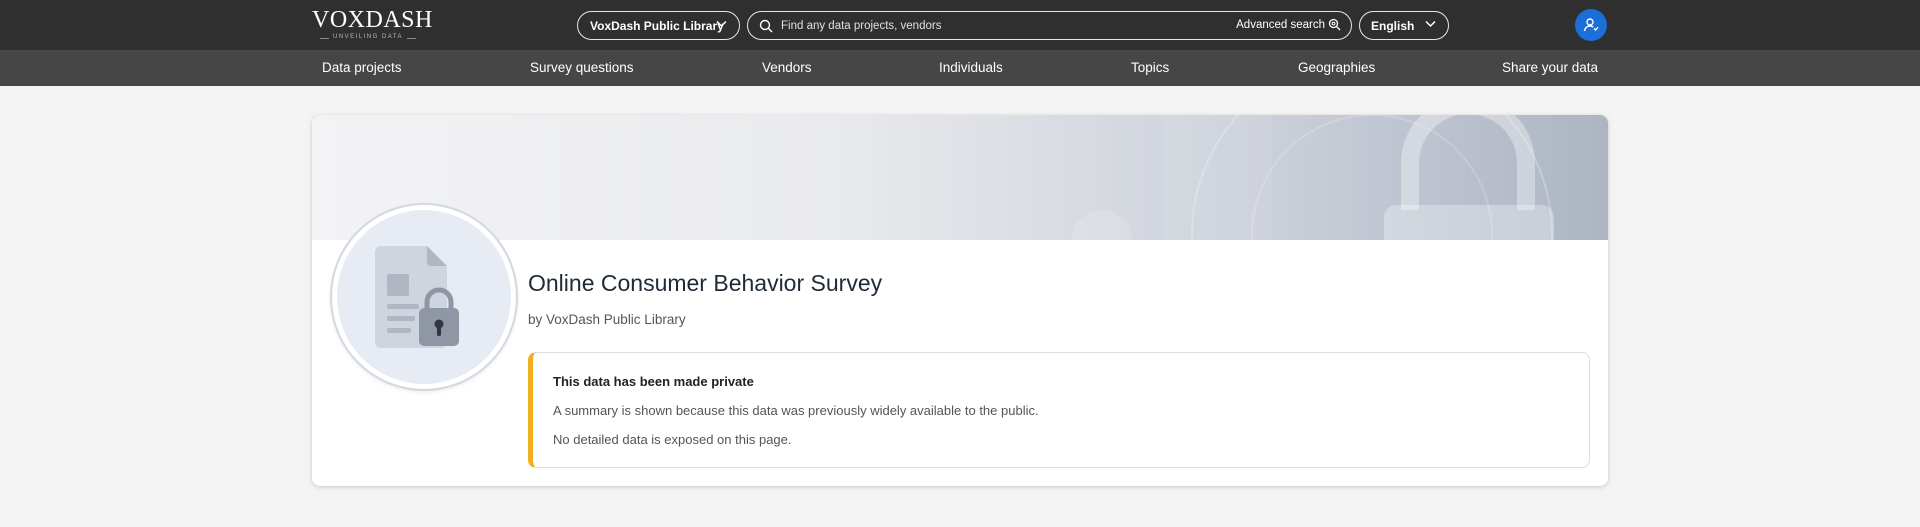 The width and height of the screenshot is (1920, 527). Describe the element at coordinates (362, 67) in the screenshot. I see `nav-item-data-projects: Data projects` at that location.